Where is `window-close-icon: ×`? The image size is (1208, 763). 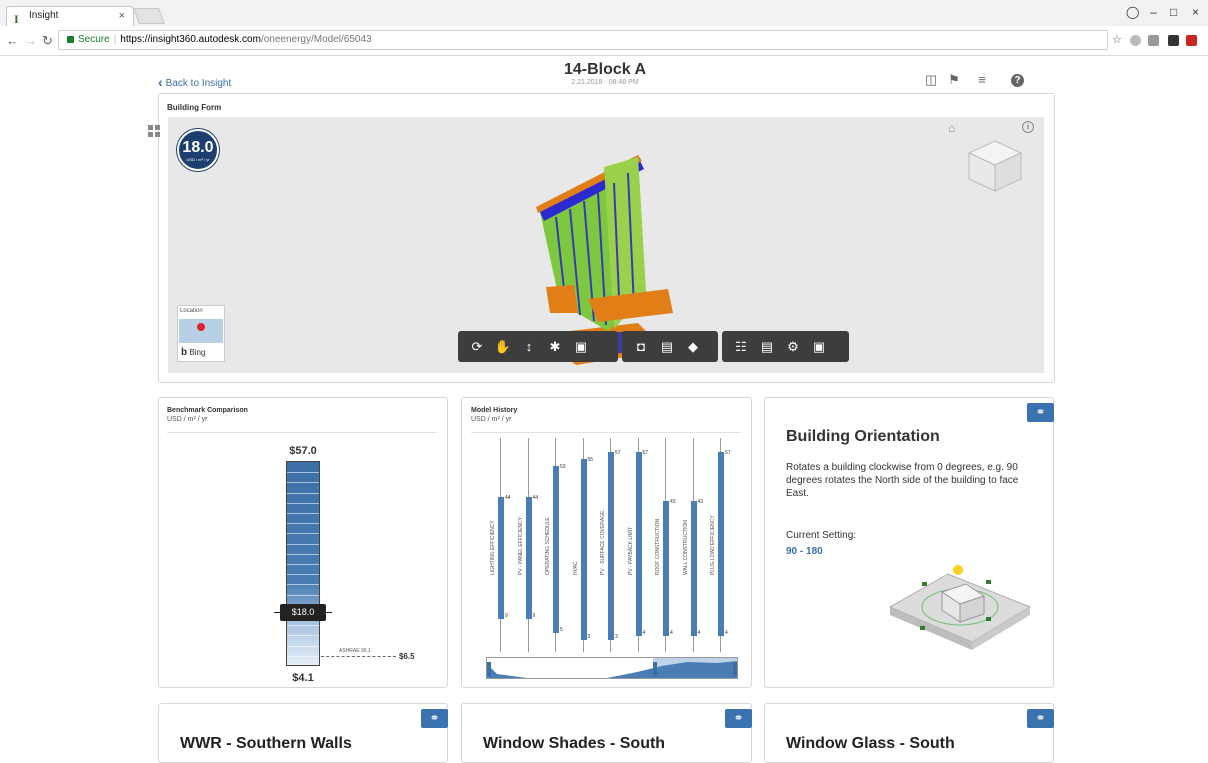 window-close-icon: × is located at coordinates (1195, 12).